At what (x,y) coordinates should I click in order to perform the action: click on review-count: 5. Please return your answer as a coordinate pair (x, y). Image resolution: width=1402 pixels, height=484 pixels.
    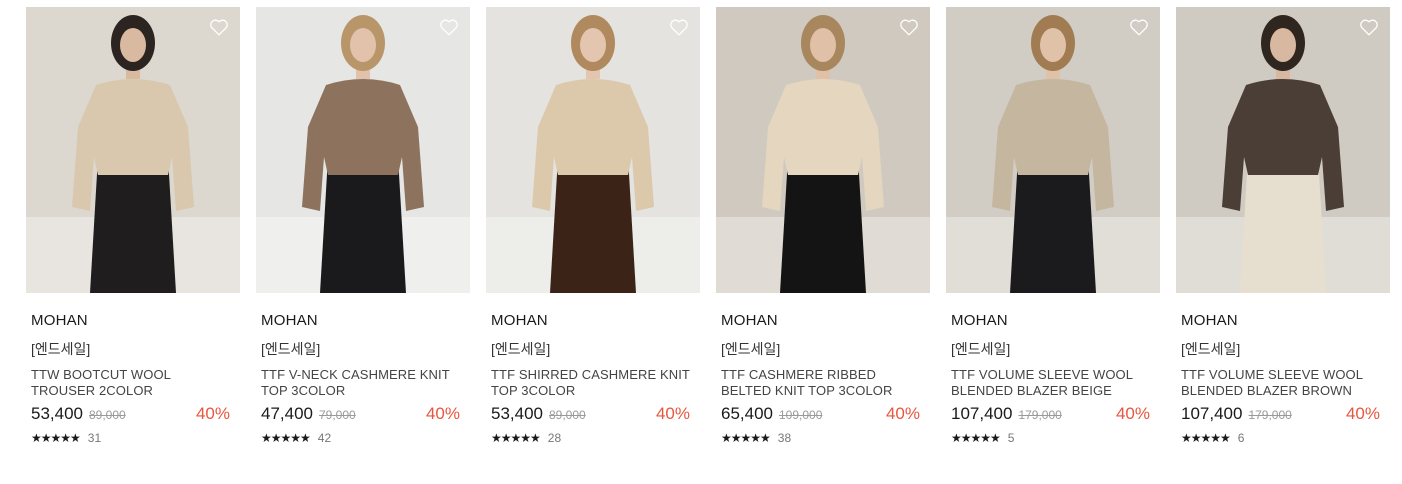
    Looking at the image, I should click on (1011, 438).